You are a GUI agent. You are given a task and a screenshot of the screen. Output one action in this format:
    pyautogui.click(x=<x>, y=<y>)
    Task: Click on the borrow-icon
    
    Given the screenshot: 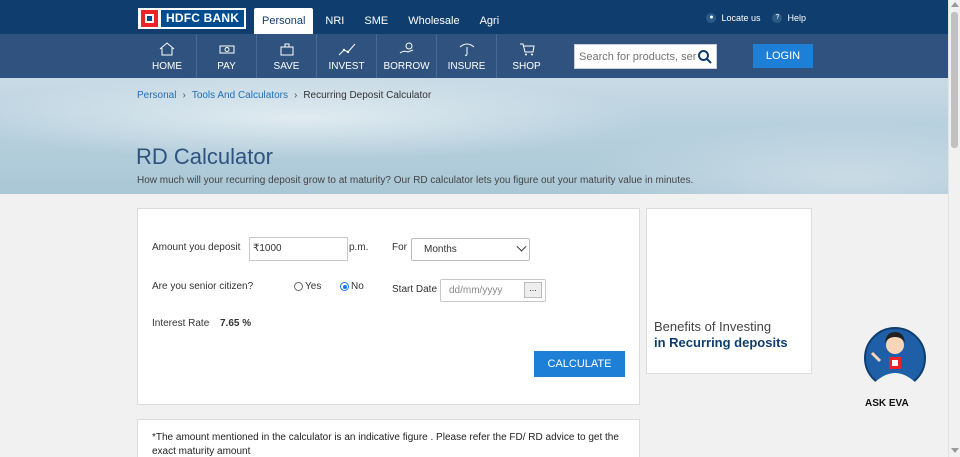 What is the action you would take?
    pyautogui.click(x=406, y=48)
    